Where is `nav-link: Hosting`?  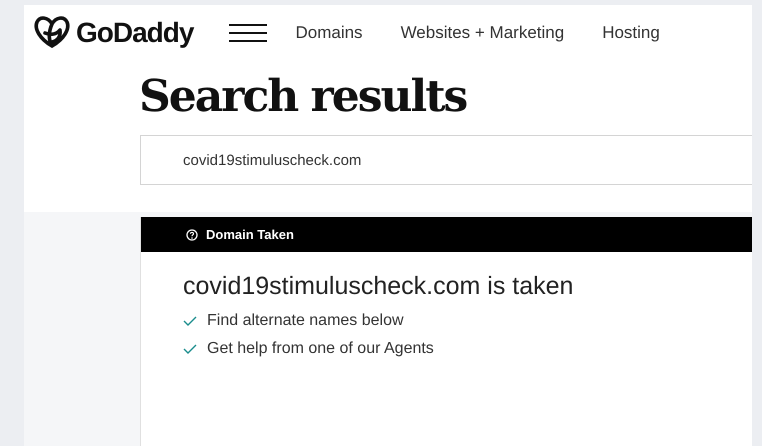 nav-link: Hosting is located at coordinates (631, 33).